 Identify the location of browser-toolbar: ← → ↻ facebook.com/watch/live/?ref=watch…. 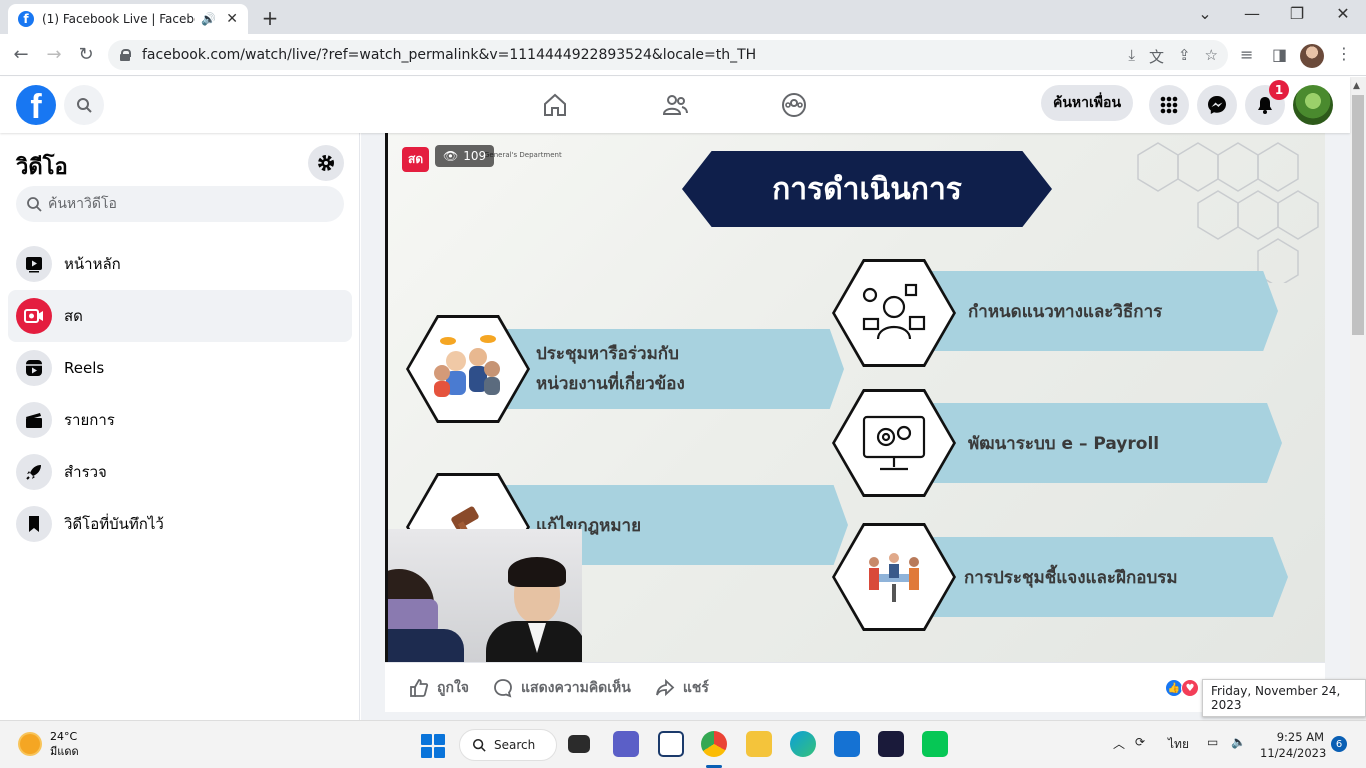
(683, 55).